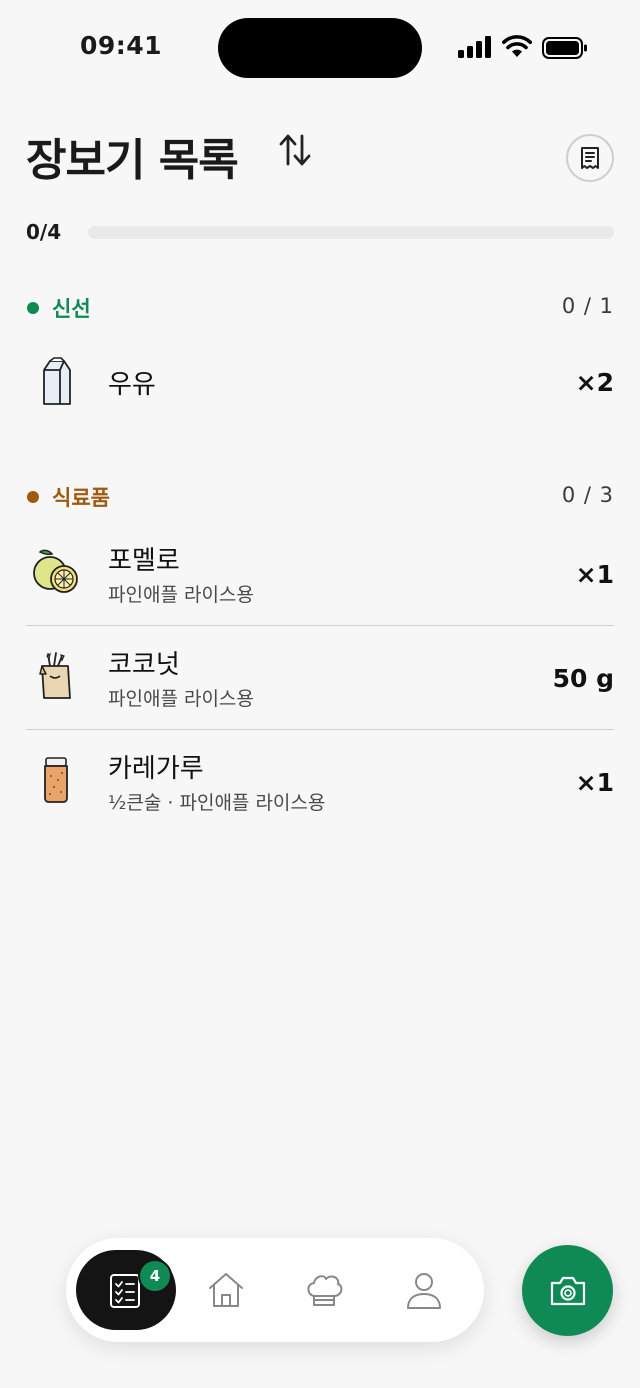 Image resolution: width=640 pixels, height=1388 pixels. Describe the element at coordinates (324, 1290) in the screenshot. I see `chef-hat-icon` at that location.